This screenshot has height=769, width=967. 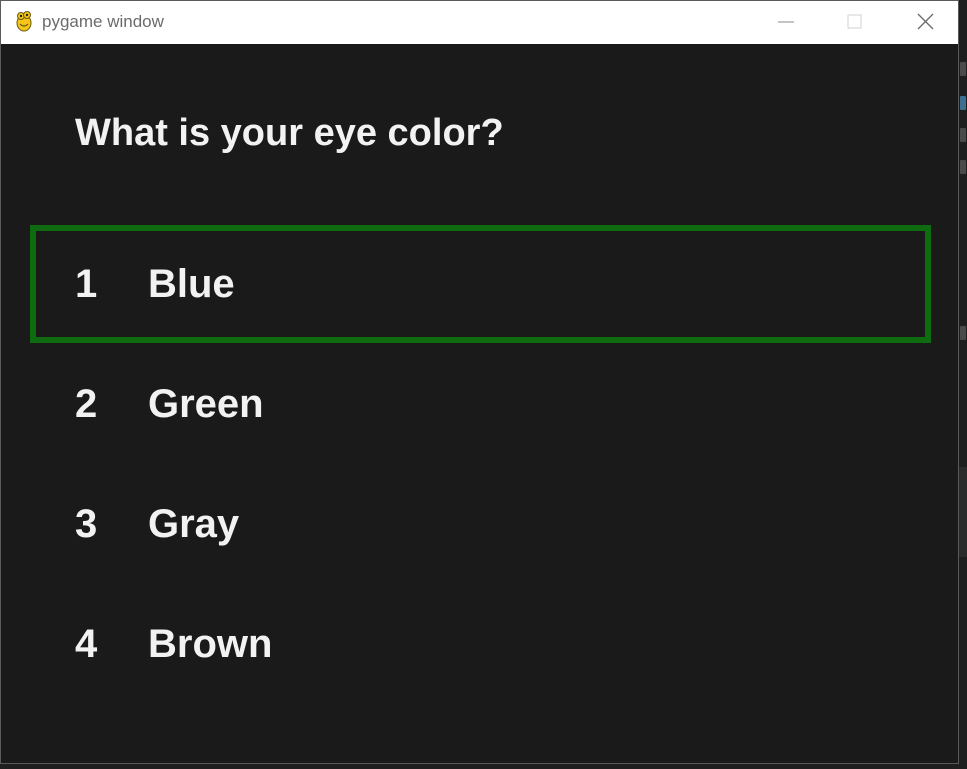 I want to click on maximize-icon, so click(x=854, y=21).